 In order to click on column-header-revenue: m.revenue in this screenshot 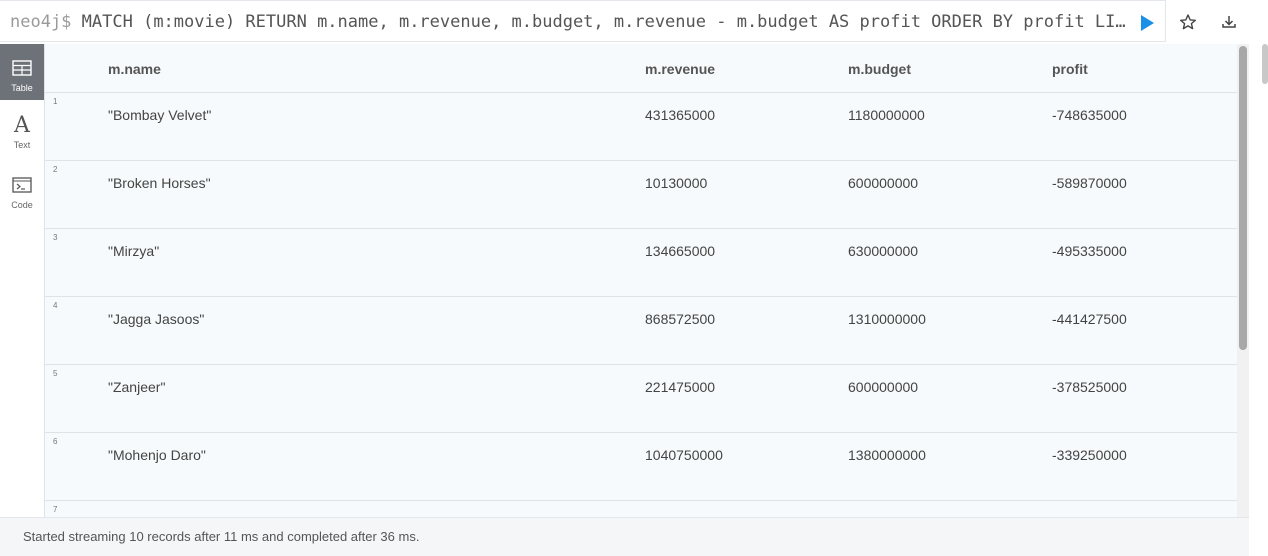, I will do `click(680, 69)`.